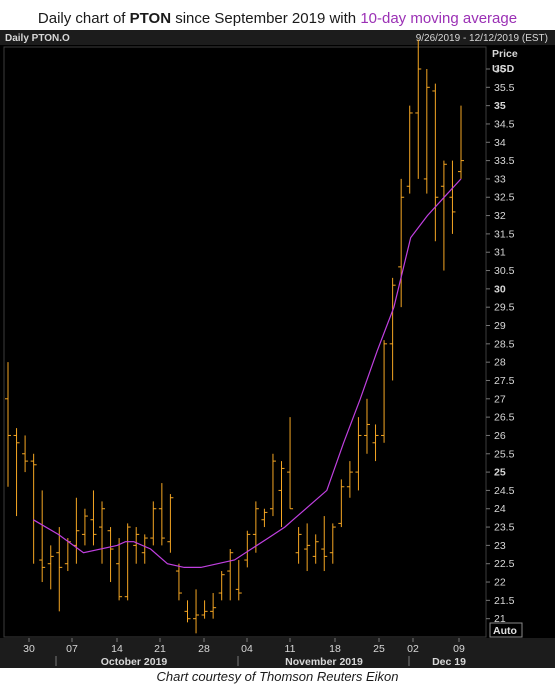 The height and width of the screenshot is (690, 555). Describe the element at coordinates (500, 253) in the screenshot. I see `y-tick-label: 31` at that location.